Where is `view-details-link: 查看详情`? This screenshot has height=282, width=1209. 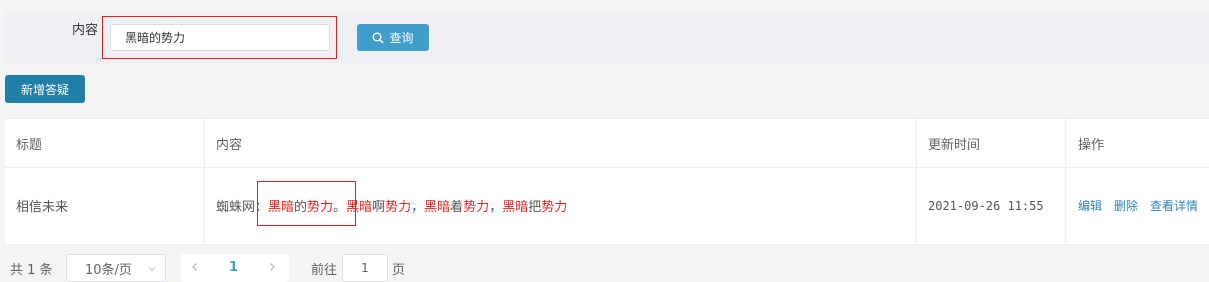 view-details-link: 查看详情 is located at coordinates (1174, 205).